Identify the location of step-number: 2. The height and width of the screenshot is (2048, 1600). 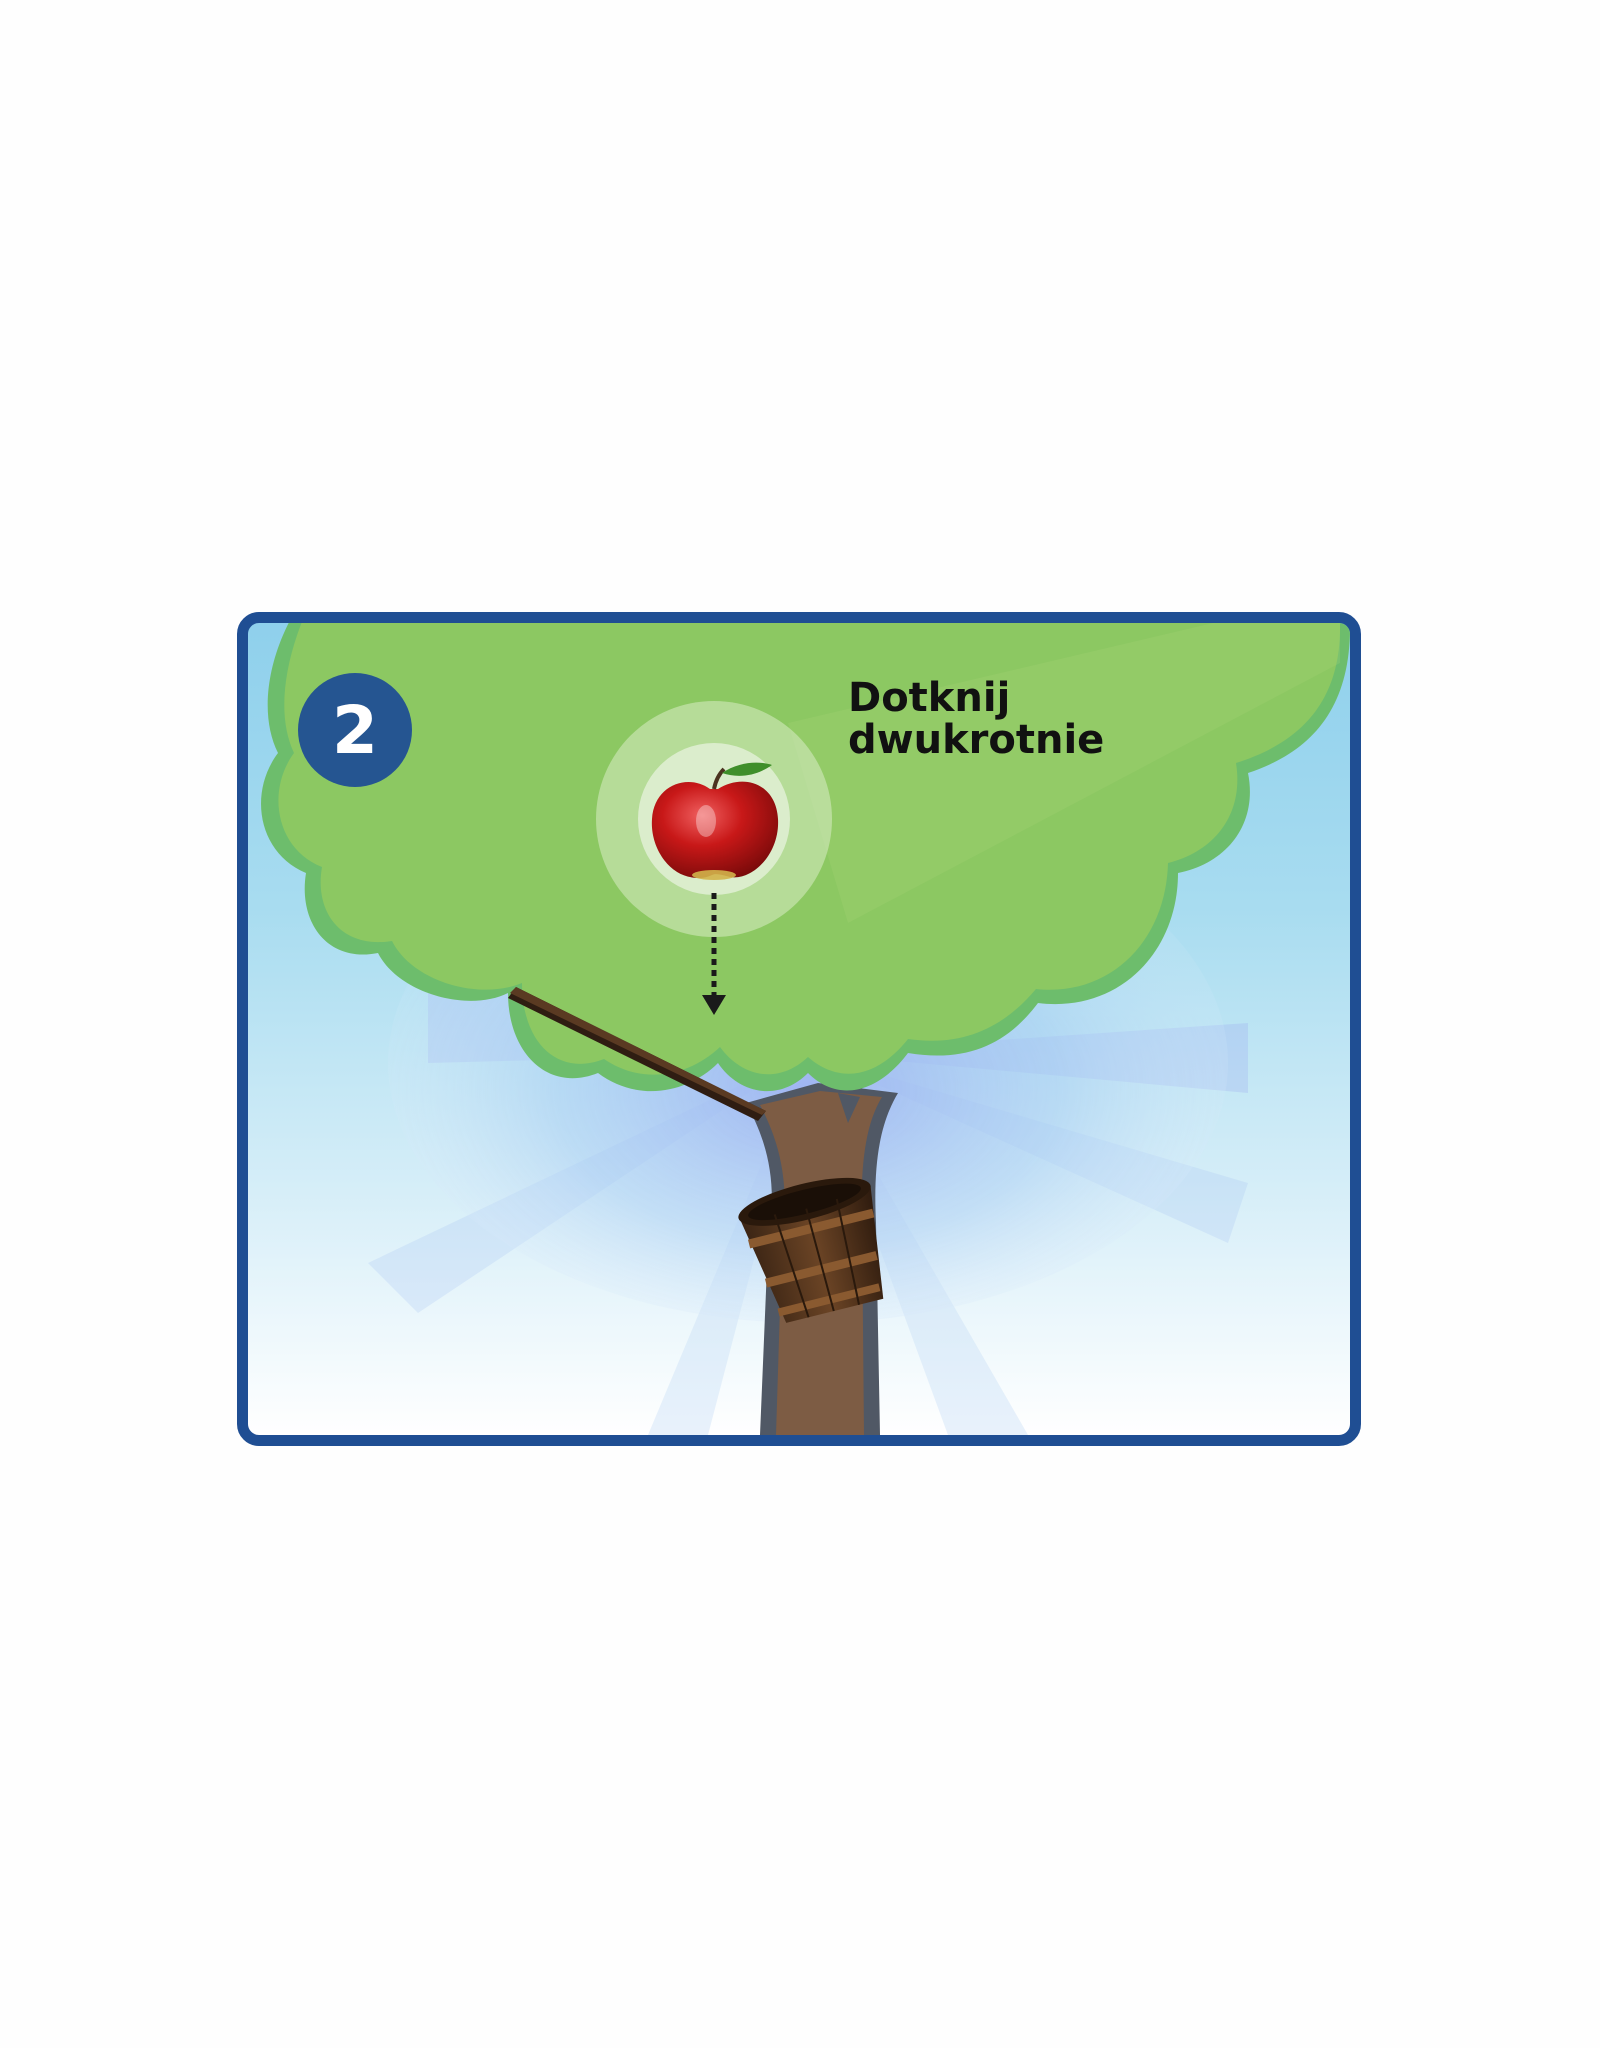
(355, 730).